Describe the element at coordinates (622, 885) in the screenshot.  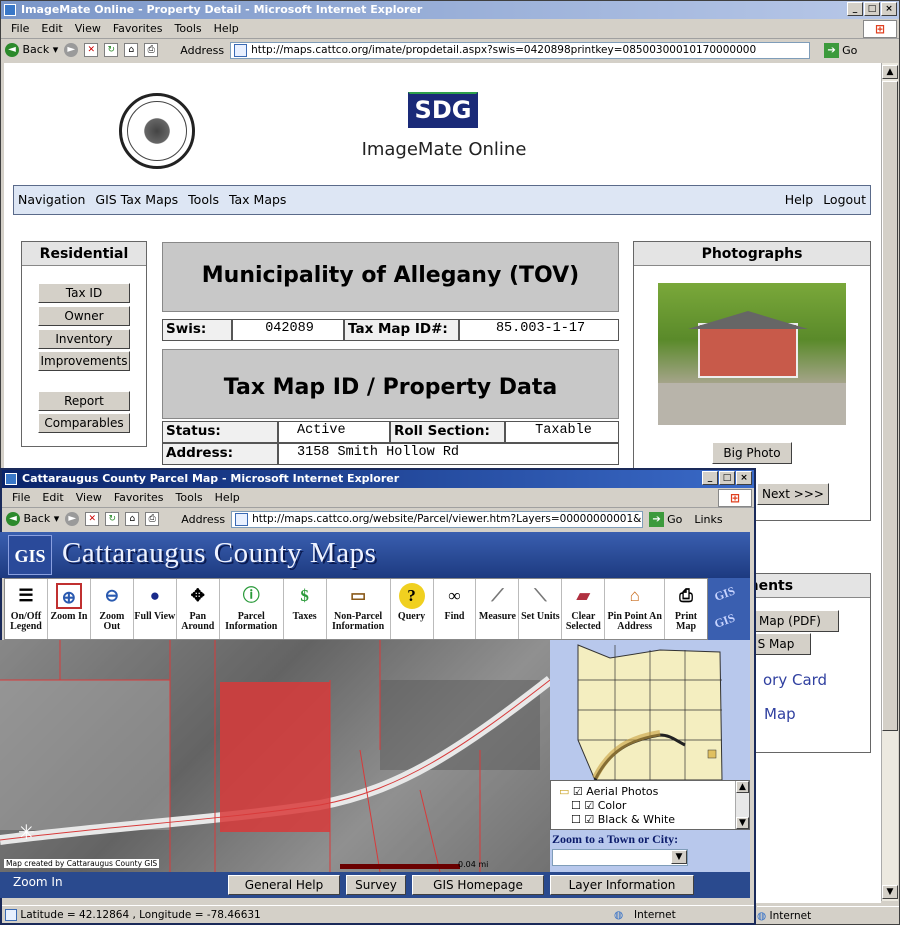
I see `layer-information-button: Layer Information` at that location.